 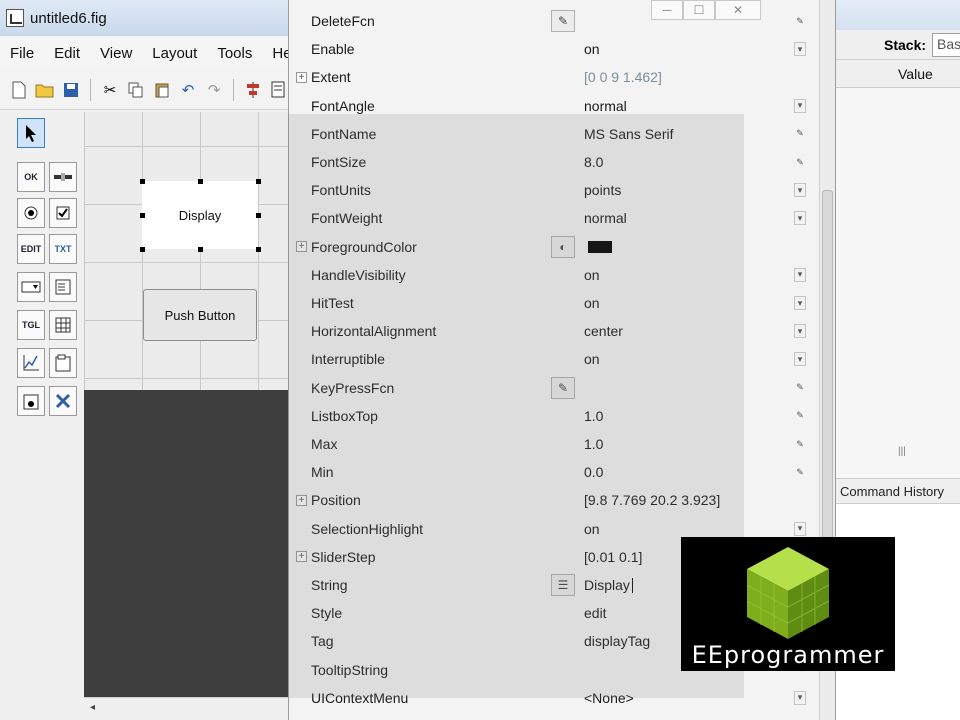 What do you see at coordinates (628, 134) in the screenshot?
I see `property-value: MS Sans Serif` at bounding box center [628, 134].